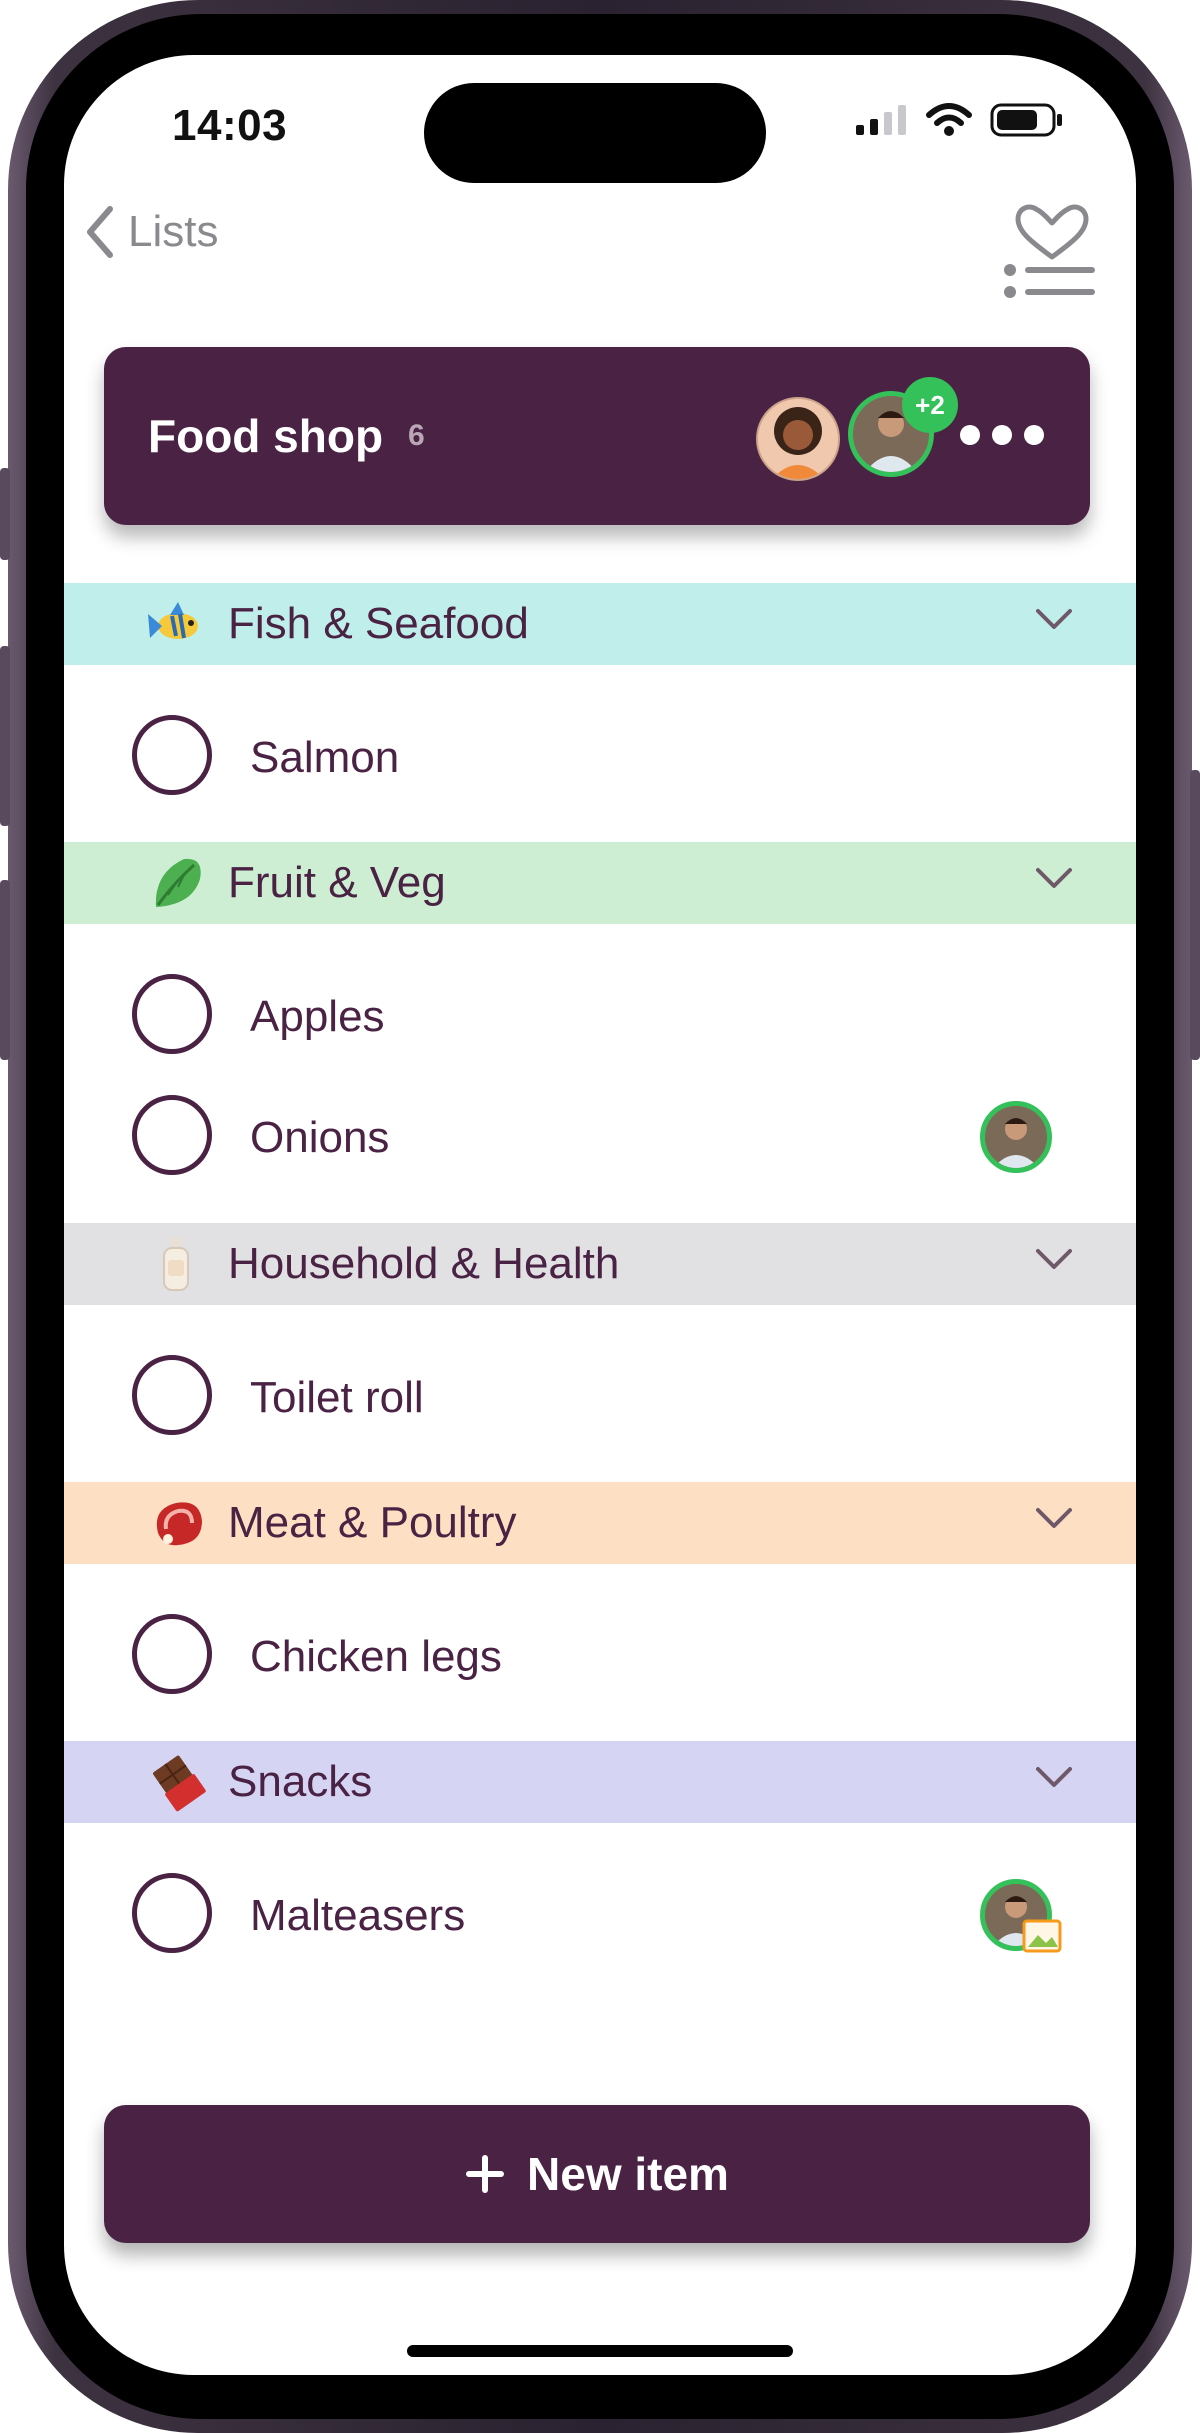 This screenshot has height=2433, width=1200. What do you see at coordinates (230, 125) in the screenshot?
I see `status-time: 14:03` at bounding box center [230, 125].